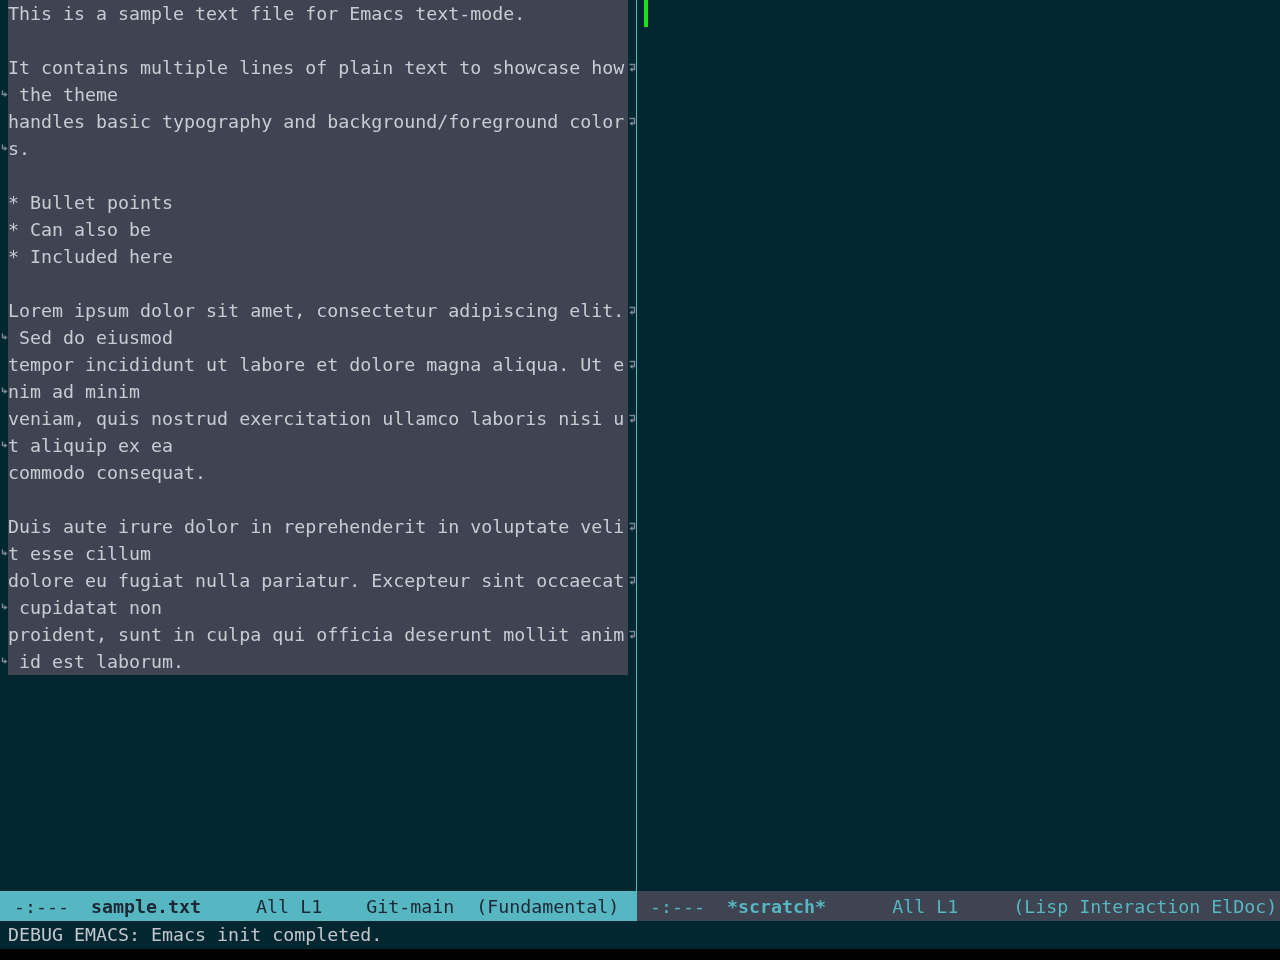 The width and height of the screenshot is (1280, 960). I want to click on text-line: It contains multiple lines of plain text to showcase how, so click(316, 68).